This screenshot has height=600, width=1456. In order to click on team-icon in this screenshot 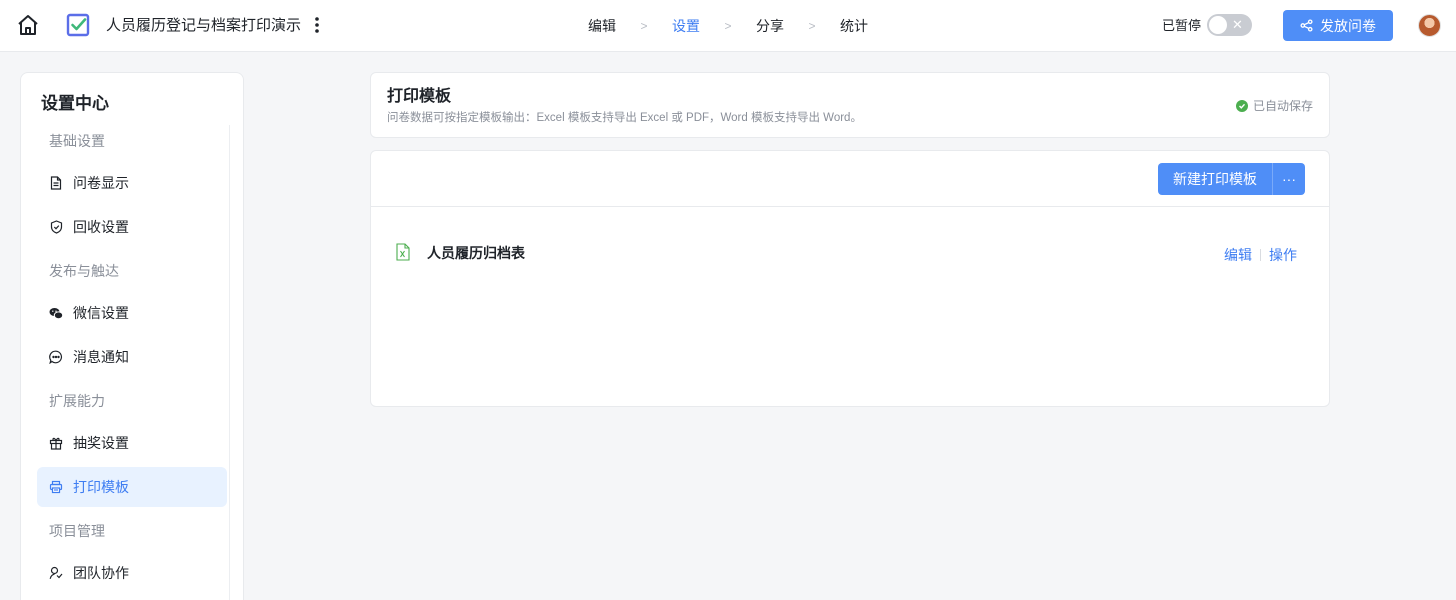, I will do `click(56, 573)`.